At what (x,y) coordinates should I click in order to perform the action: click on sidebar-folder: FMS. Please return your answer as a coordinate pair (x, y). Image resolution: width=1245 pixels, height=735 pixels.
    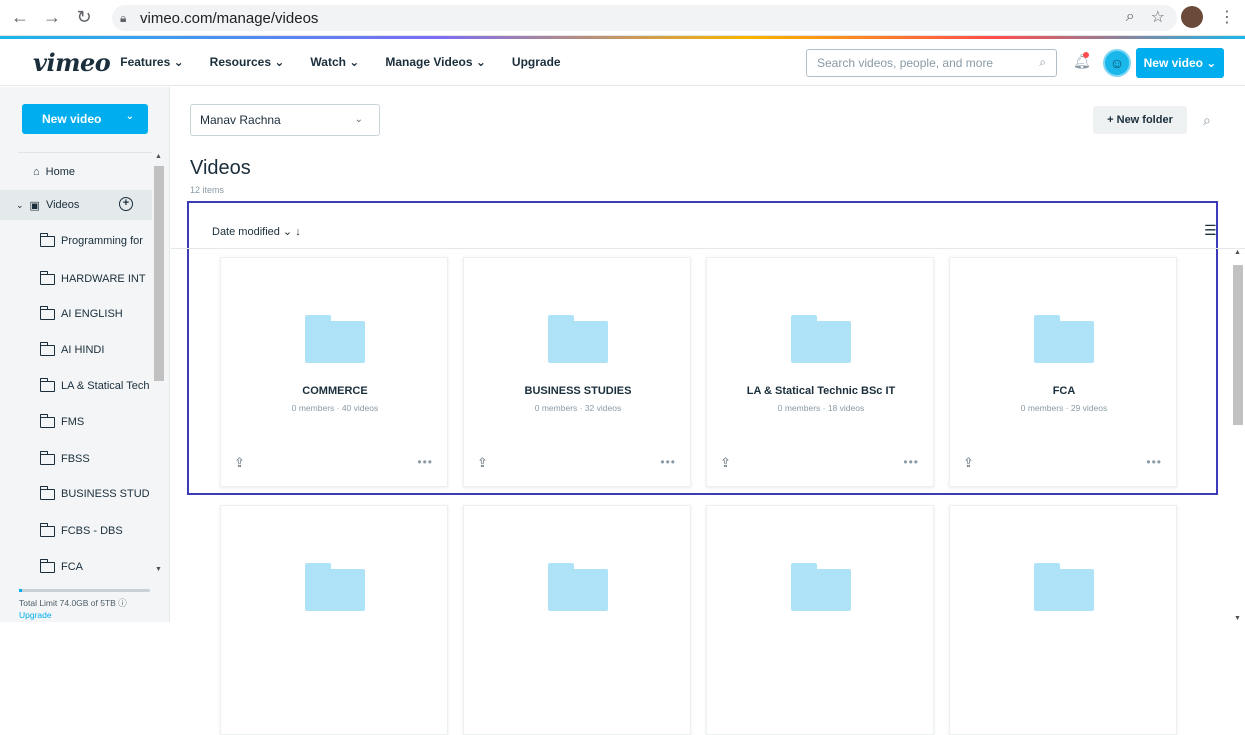
    Looking at the image, I should click on (76, 422).